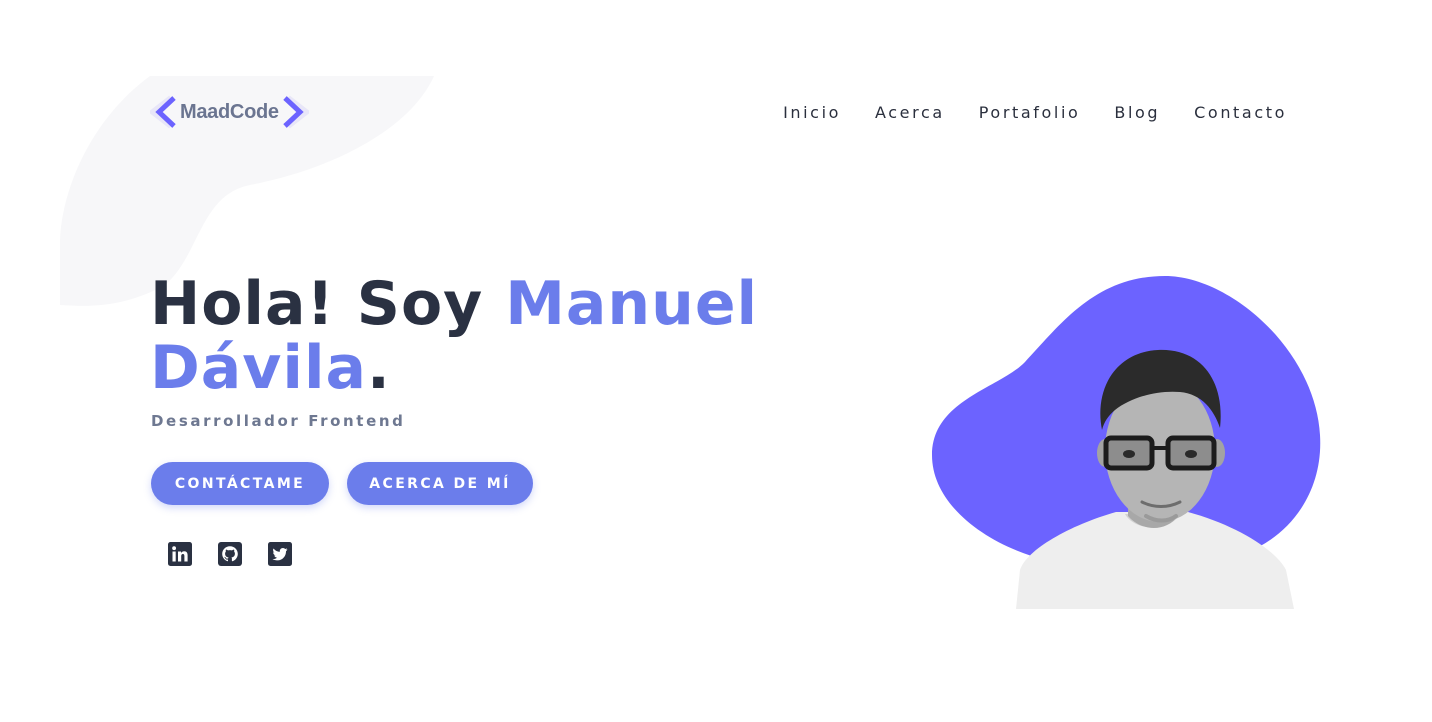  I want to click on linkedin-icon, so click(180, 554).